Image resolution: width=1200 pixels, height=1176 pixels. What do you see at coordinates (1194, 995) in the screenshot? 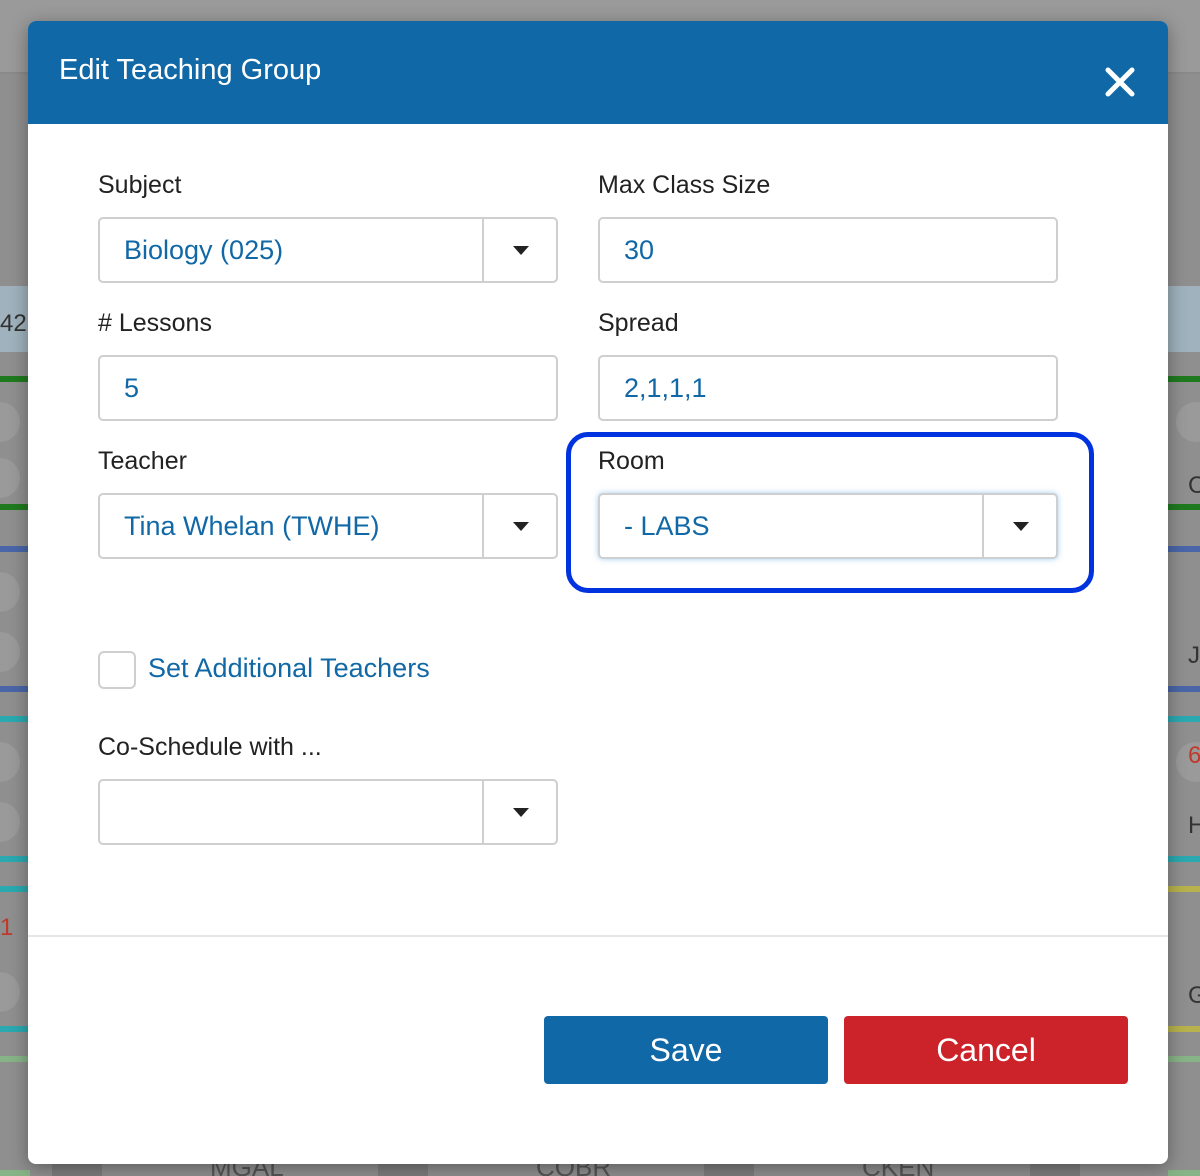
I see `background-fragment: G` at bounding box center [1194, 995].